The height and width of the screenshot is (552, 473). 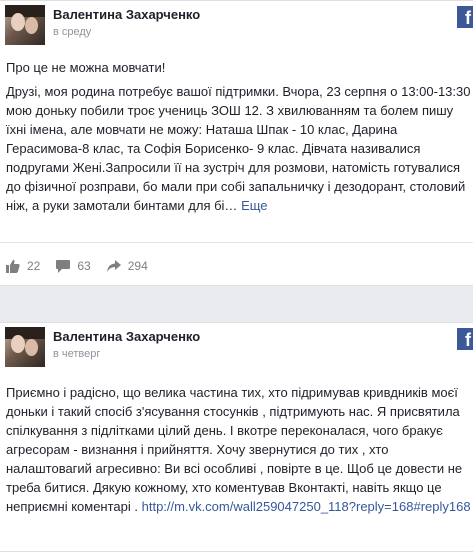 I want to click on divider, so click(x=236, y=242).